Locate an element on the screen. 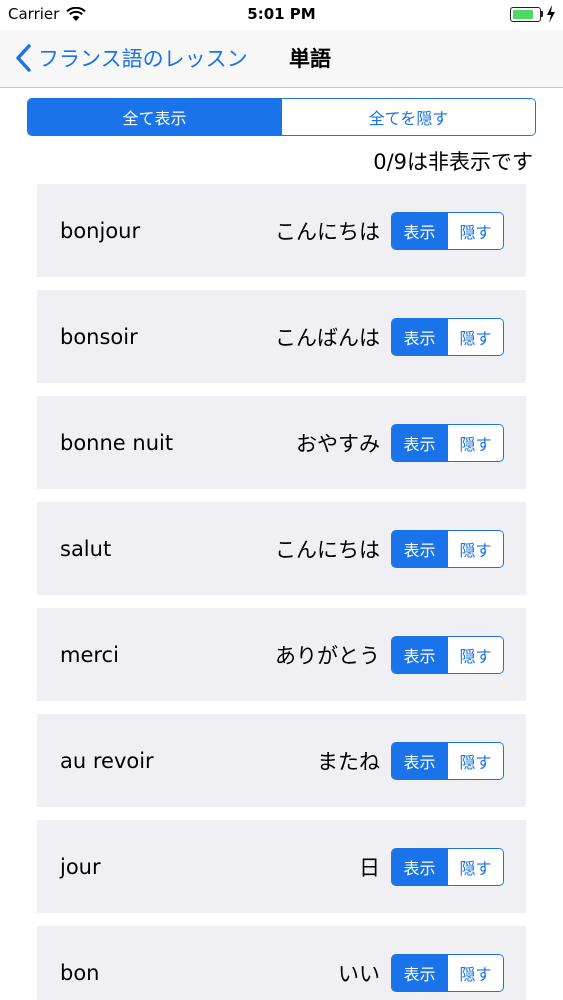  chevron-left-icon is located at coordinates (23, 58).